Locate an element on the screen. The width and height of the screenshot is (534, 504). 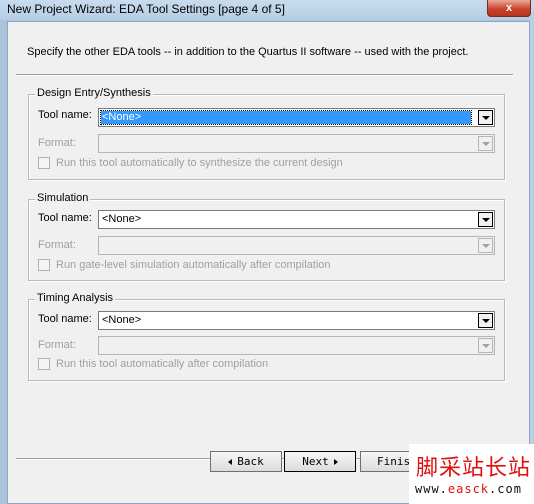
watermark-url-name: easck is located at coordinates (468, 489).